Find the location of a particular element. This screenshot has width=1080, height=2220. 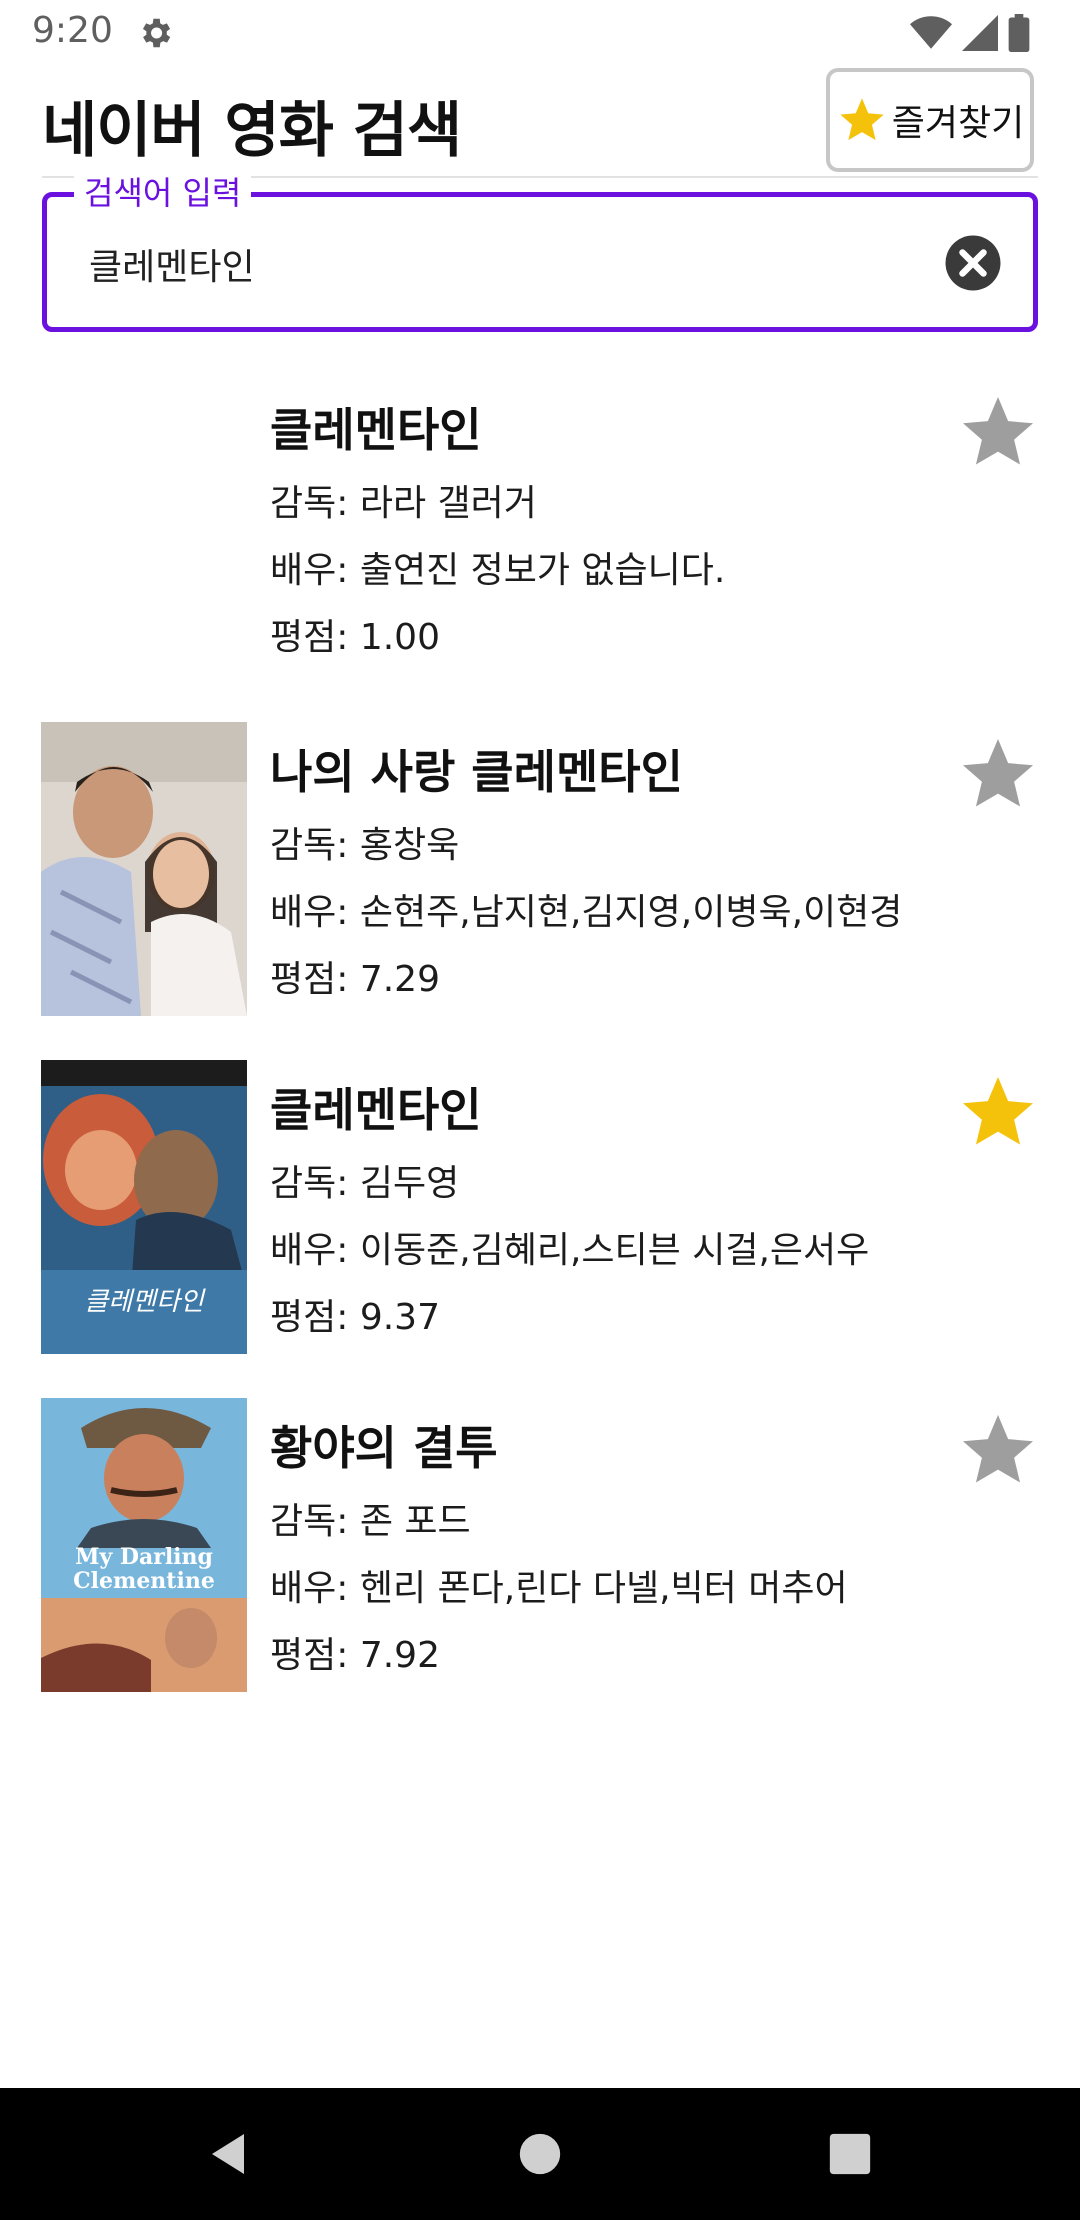

status-icons is located at coordinates (970, 33).